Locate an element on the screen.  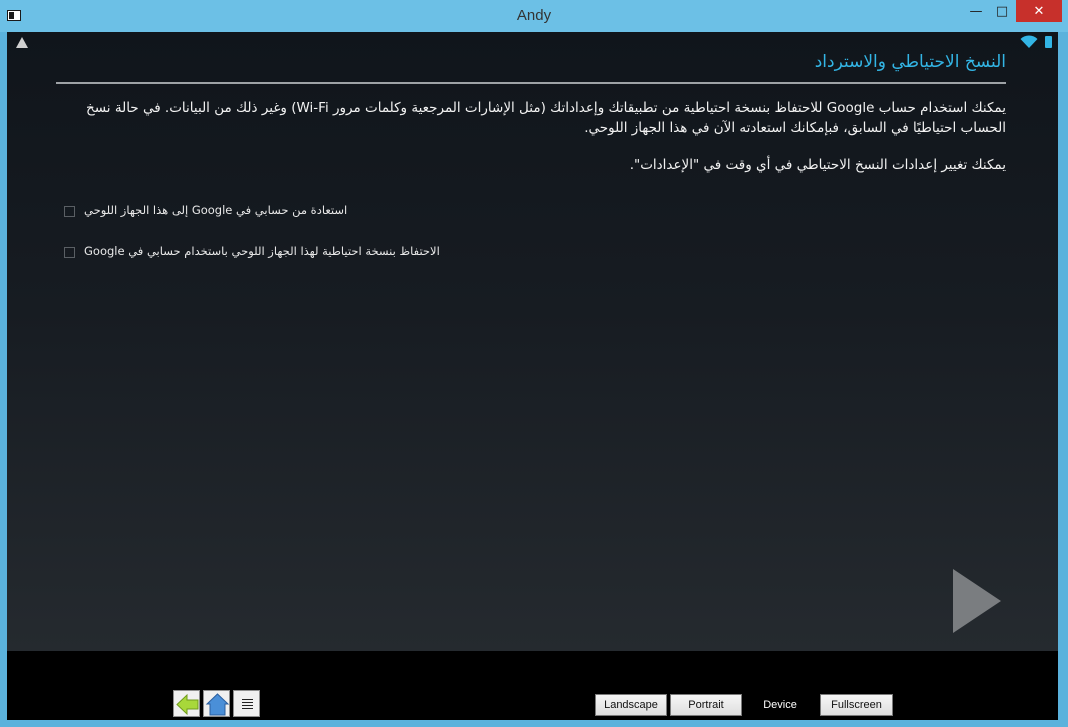
restore-checkbox is located at coordinates (69, 211).